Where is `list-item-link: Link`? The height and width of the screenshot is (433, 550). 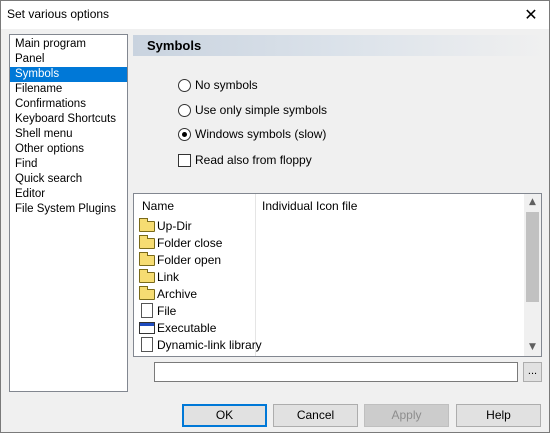
list-item-link: Link is located at coordinates (159, 276).